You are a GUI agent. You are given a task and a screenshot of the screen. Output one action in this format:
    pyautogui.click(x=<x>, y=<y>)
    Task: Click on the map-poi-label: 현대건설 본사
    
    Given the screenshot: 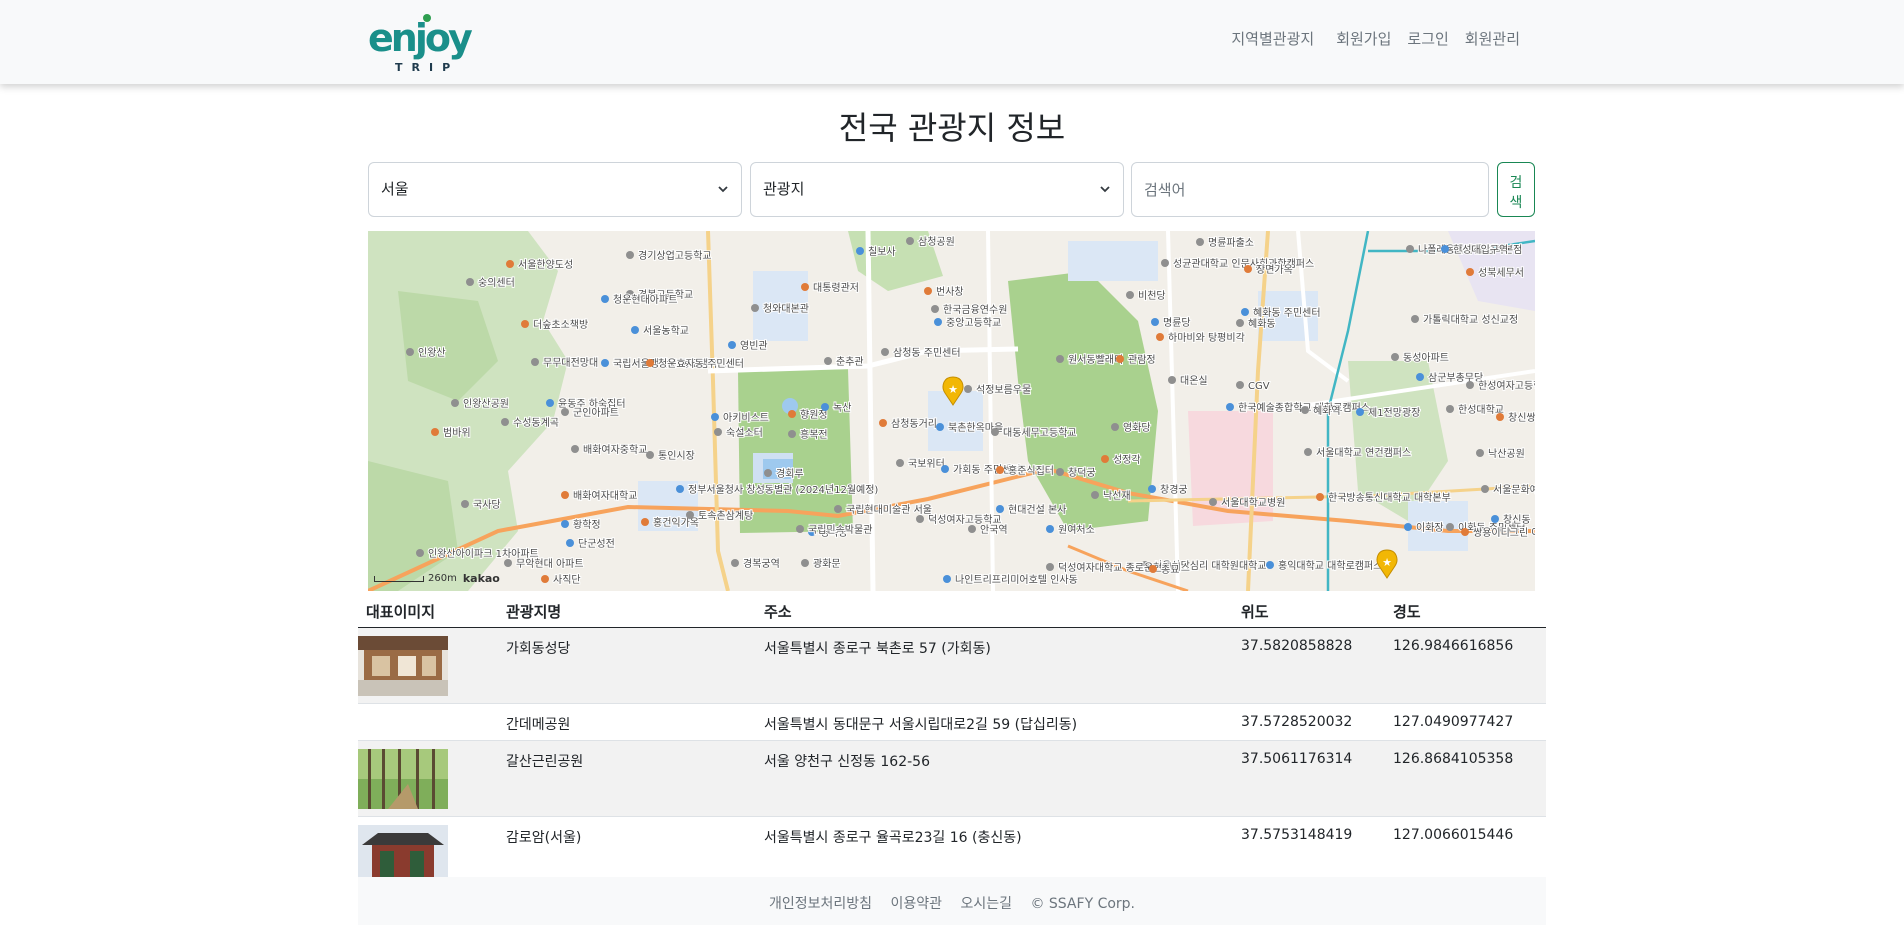 What is the action you would take?
    pyautogui.click(x=1037, y=510)
    